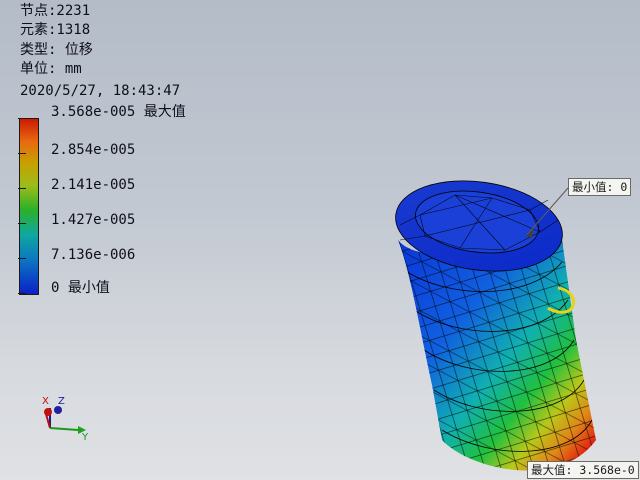 The width and height of the screenshot is (640, 480). I want to click on x-axis-head, so click(48, 412).